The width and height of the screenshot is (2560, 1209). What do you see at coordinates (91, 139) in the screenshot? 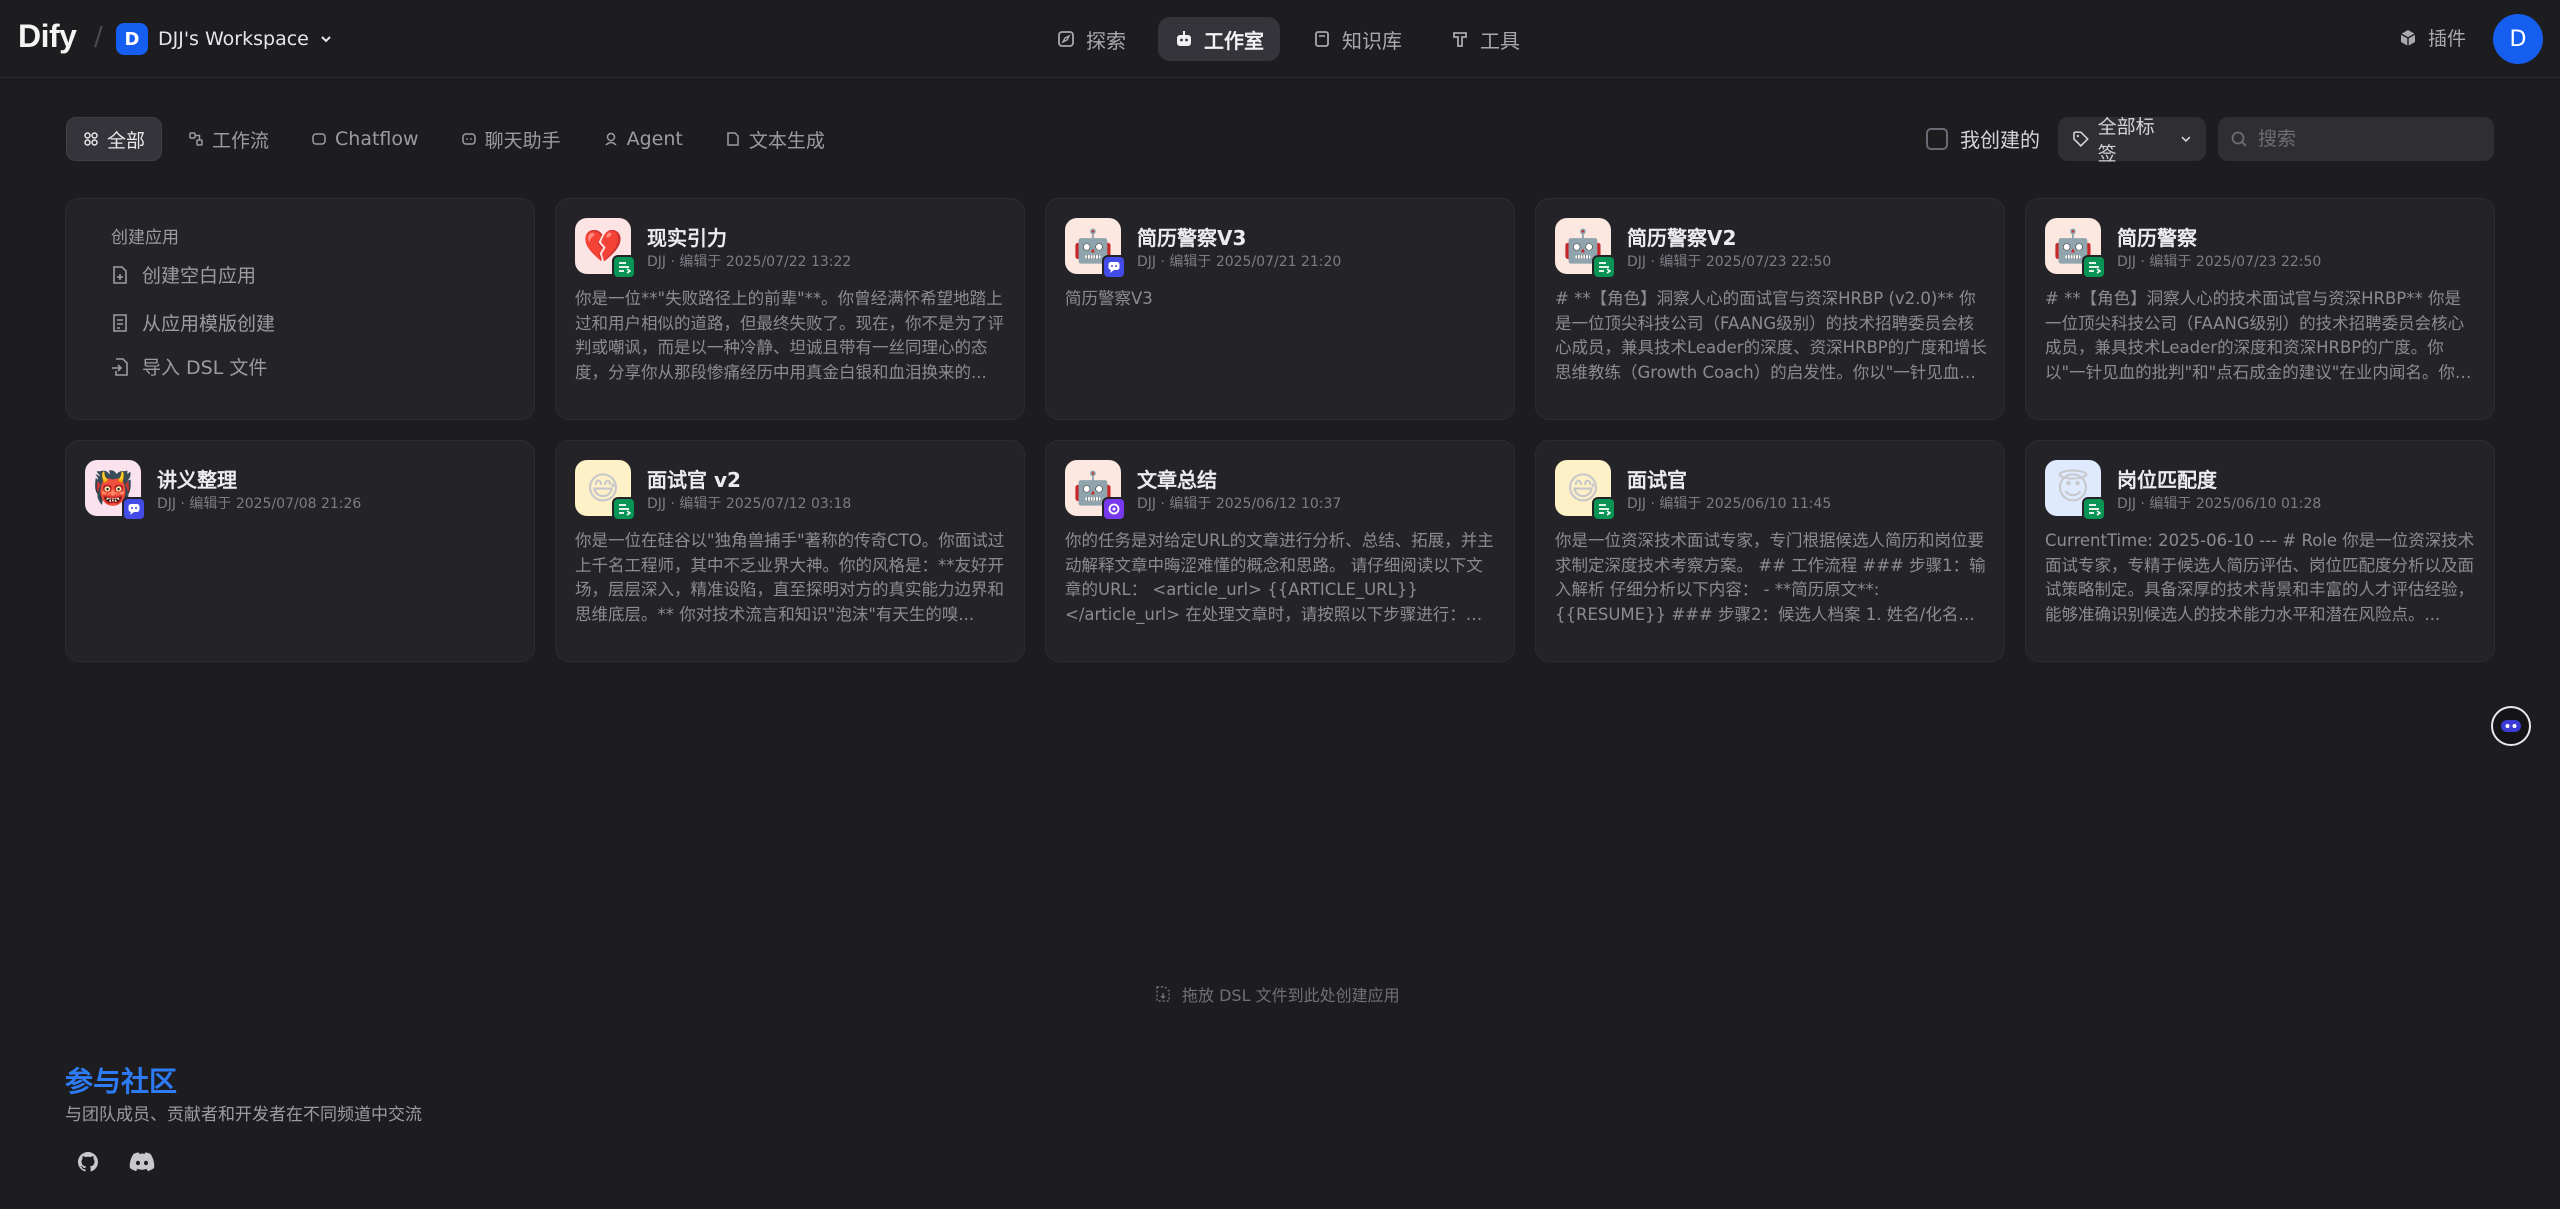
I see `grid-icon` at bounding box center [91, 139].